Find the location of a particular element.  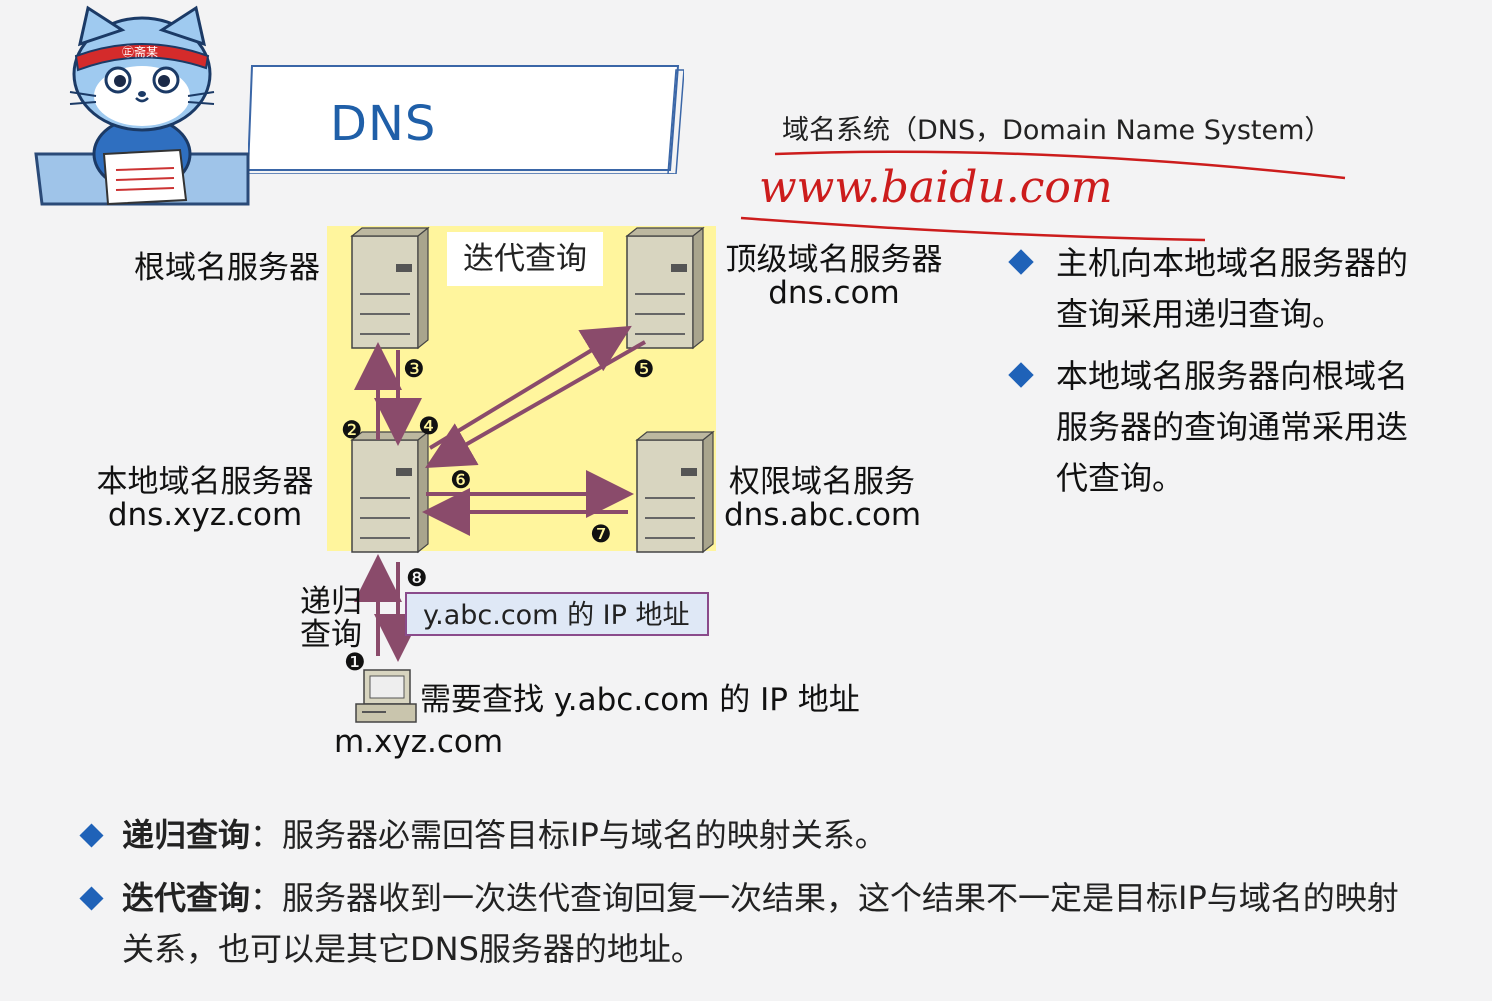

host-computer-icon is located at coordinates (386, 696).